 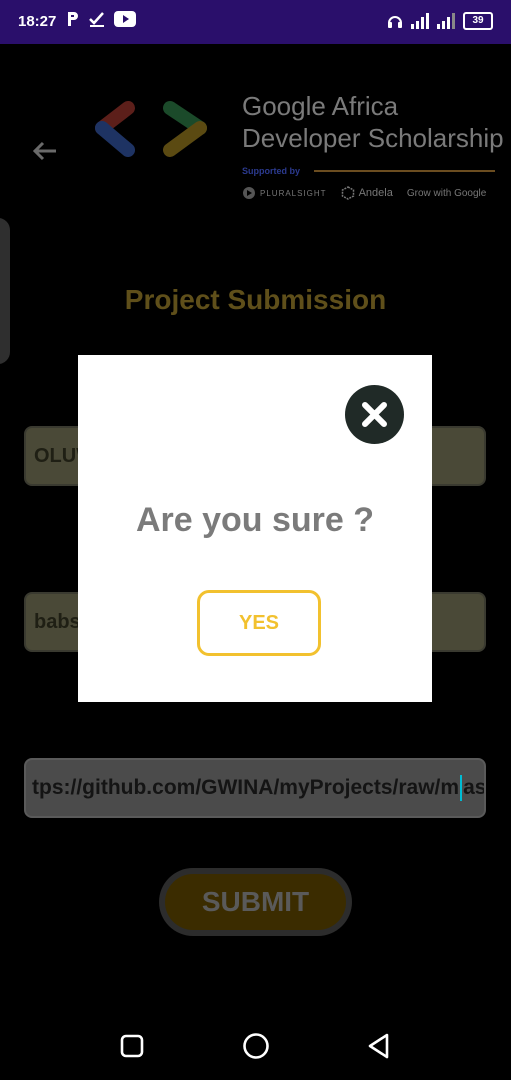 What do you see at coordinates (125, 19) in the screenshot?
I see `youtube-icon` at bounding box center [125, 19].